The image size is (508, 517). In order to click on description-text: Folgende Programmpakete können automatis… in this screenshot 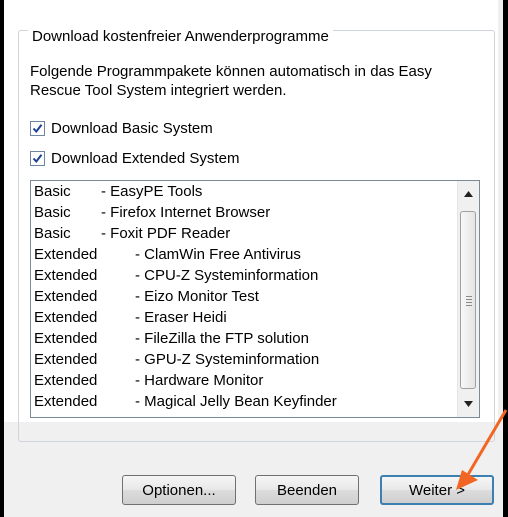, I will do `click(260, 81)`.